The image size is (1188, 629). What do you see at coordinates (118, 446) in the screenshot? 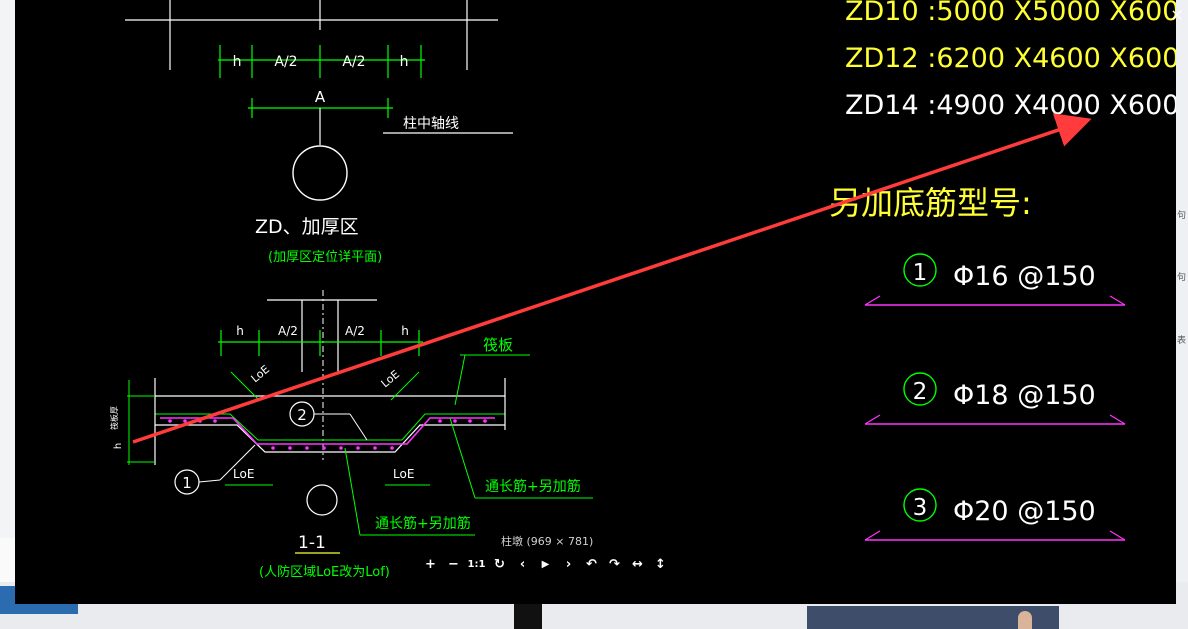
I see `section-h-label: h` at bounding box center [118, 446].